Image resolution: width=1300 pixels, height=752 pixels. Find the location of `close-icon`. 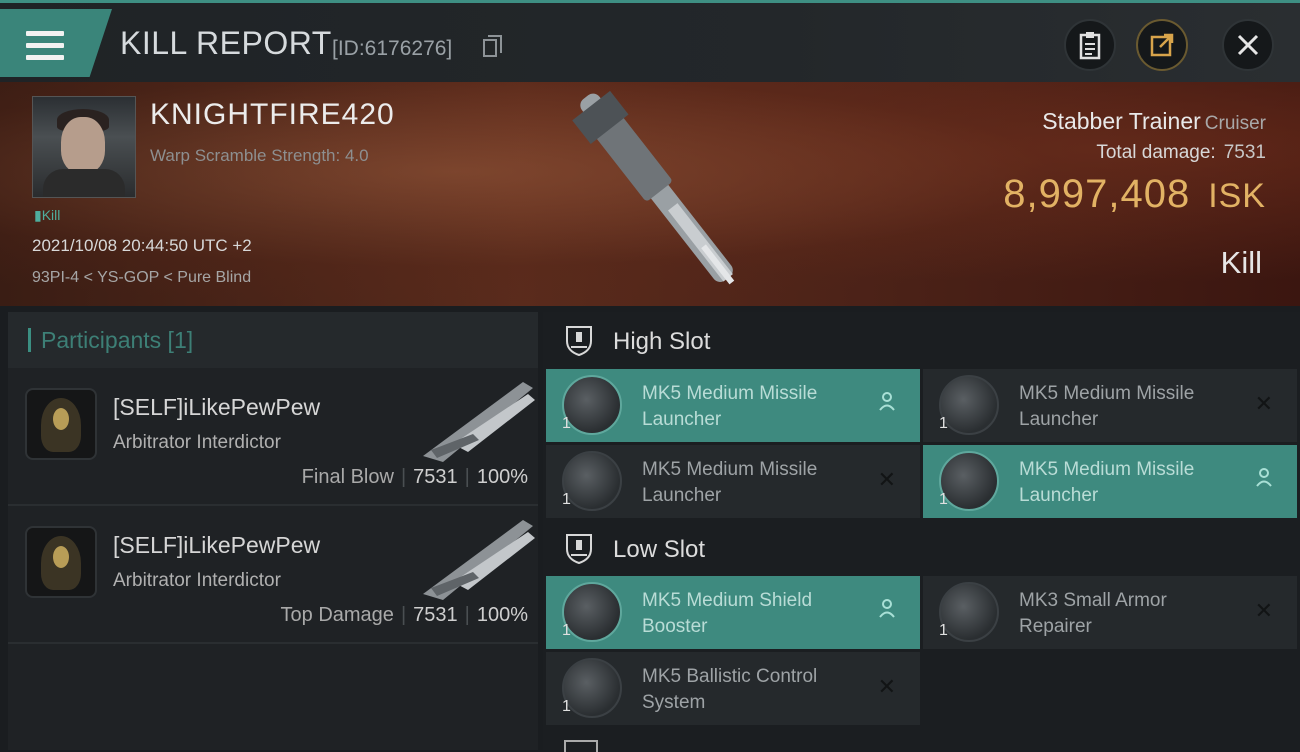

close-icon is located at coordinates (1248, 45).